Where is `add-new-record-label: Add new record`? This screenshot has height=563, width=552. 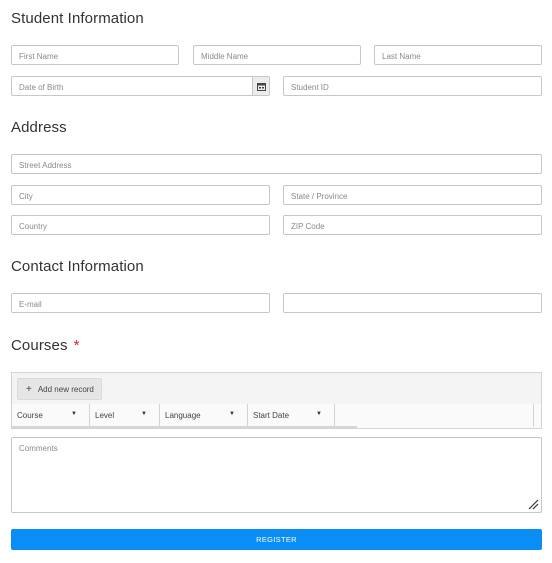 add-new-record-label: Add new record is located at coordinates (65, 389).